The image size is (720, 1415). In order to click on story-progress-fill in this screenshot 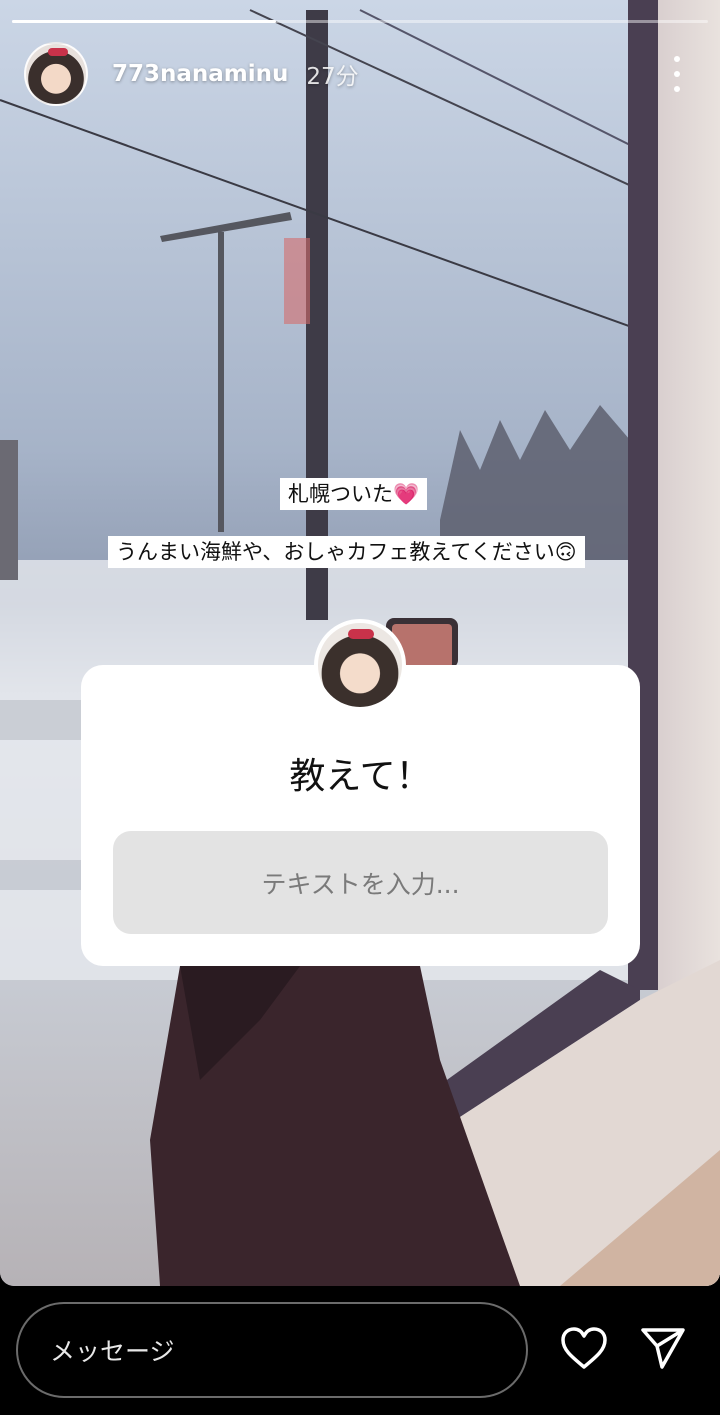, I will do `click(144, 21)`.